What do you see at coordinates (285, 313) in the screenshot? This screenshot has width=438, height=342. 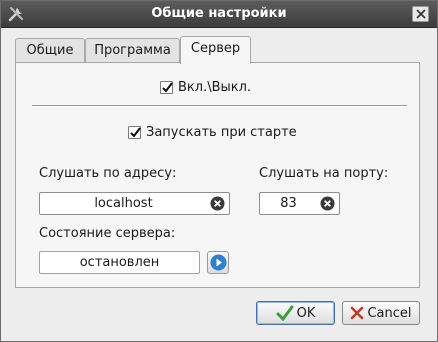 I see `ok-check-icon` at bounding box center [285, 313].